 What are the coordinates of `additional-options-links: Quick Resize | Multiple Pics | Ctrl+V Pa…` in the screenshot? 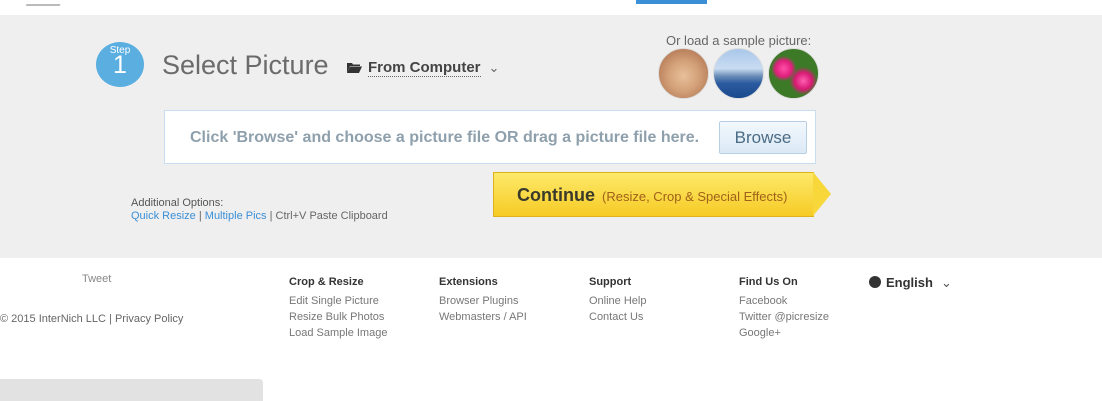 It's located at (259, 216).